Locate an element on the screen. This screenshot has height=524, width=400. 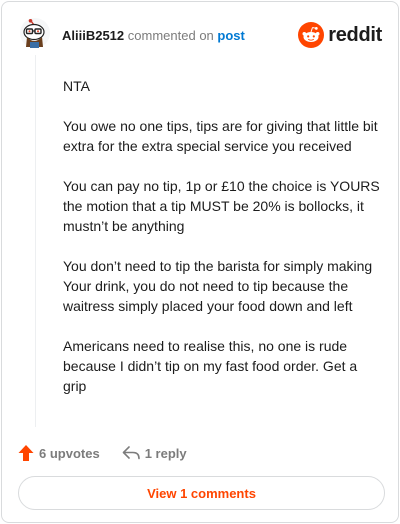
reply-button: 1 reply is located at coordinates (154, 453).